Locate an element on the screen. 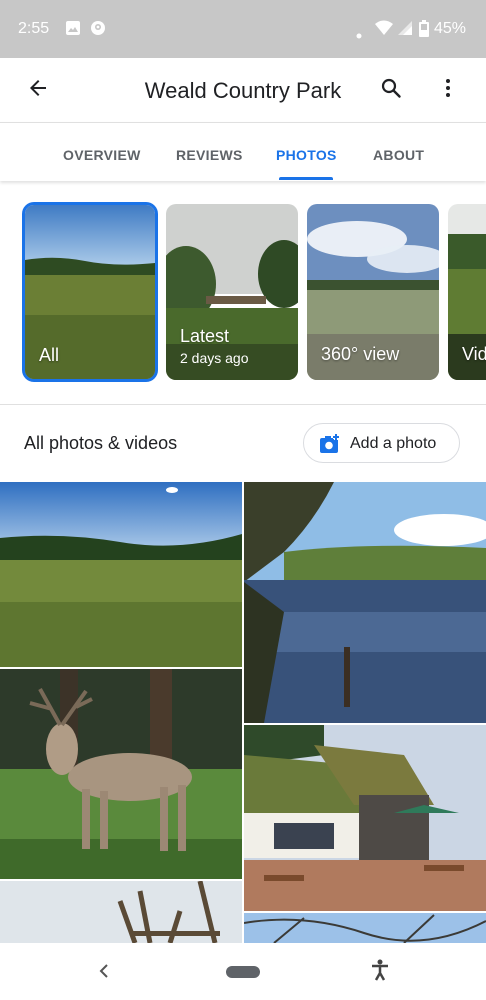 The image size is (486, 1000). branches-image is located at coordinates (365, 928).